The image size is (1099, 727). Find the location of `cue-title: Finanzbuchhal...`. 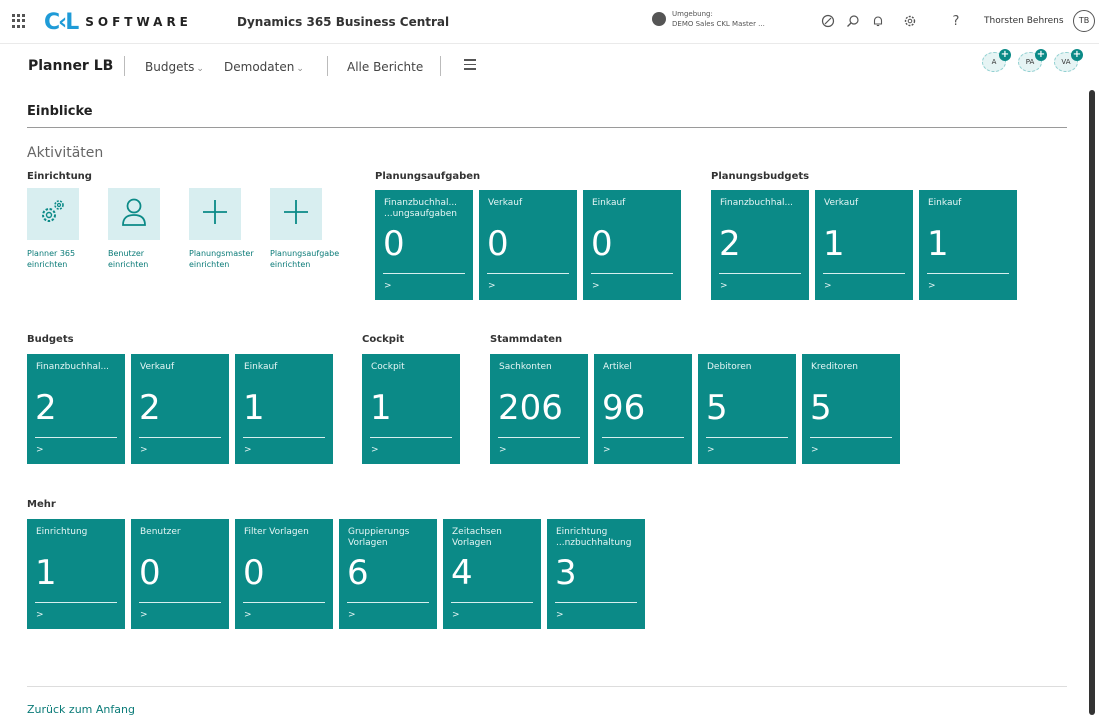

cue-title: Finanzbuchhal... is located at coordinates (757, 203).